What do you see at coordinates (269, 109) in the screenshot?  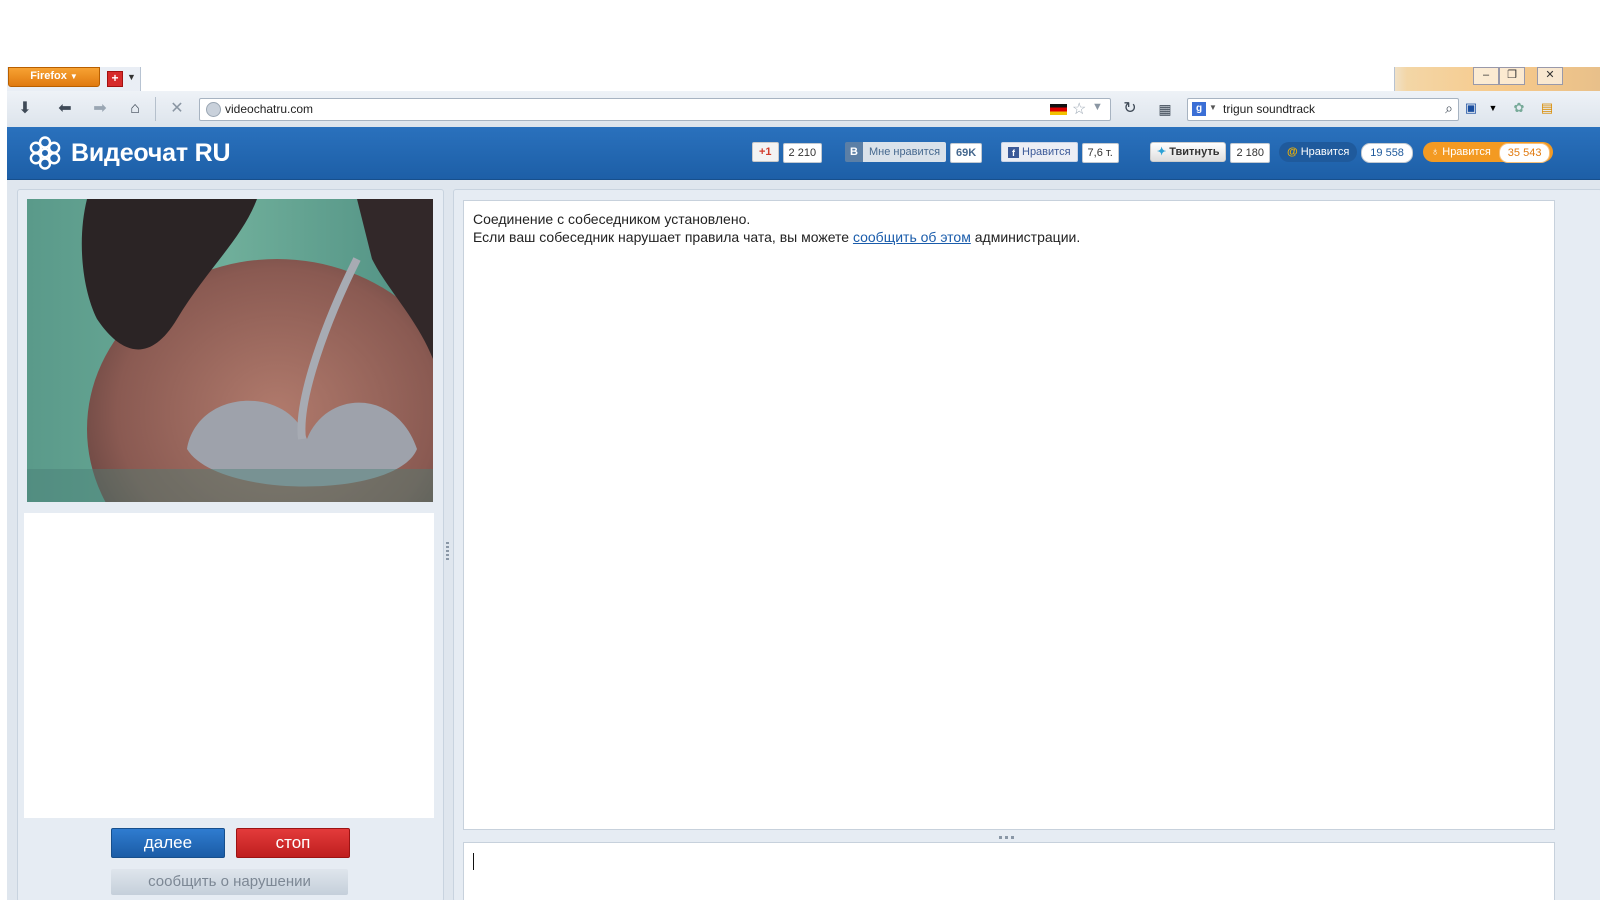 I see `address-url: videochatru.com` at bounding box center [269, 109].